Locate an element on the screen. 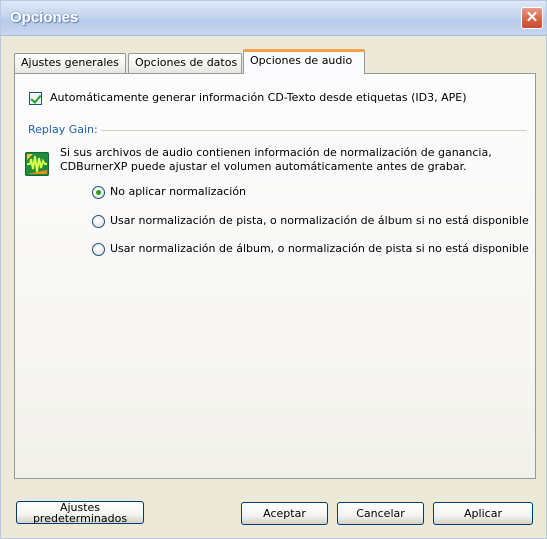 The height and width of the screenshot is (539, 547). ok-button-label: Aceptar is located at coordinates (284, 513).